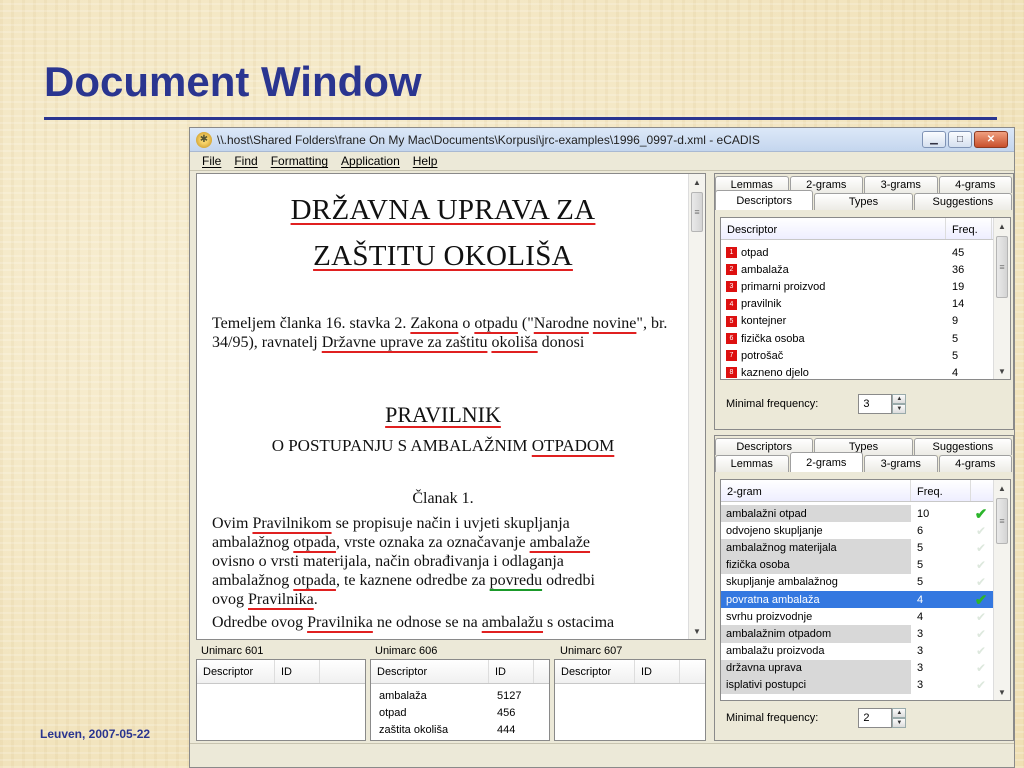 This screenshot has height=768, width=1024. Describe the element at coordinates (281, 700) in the screenshot. I see `unimarc601-table: Descriptor ID` at that location.